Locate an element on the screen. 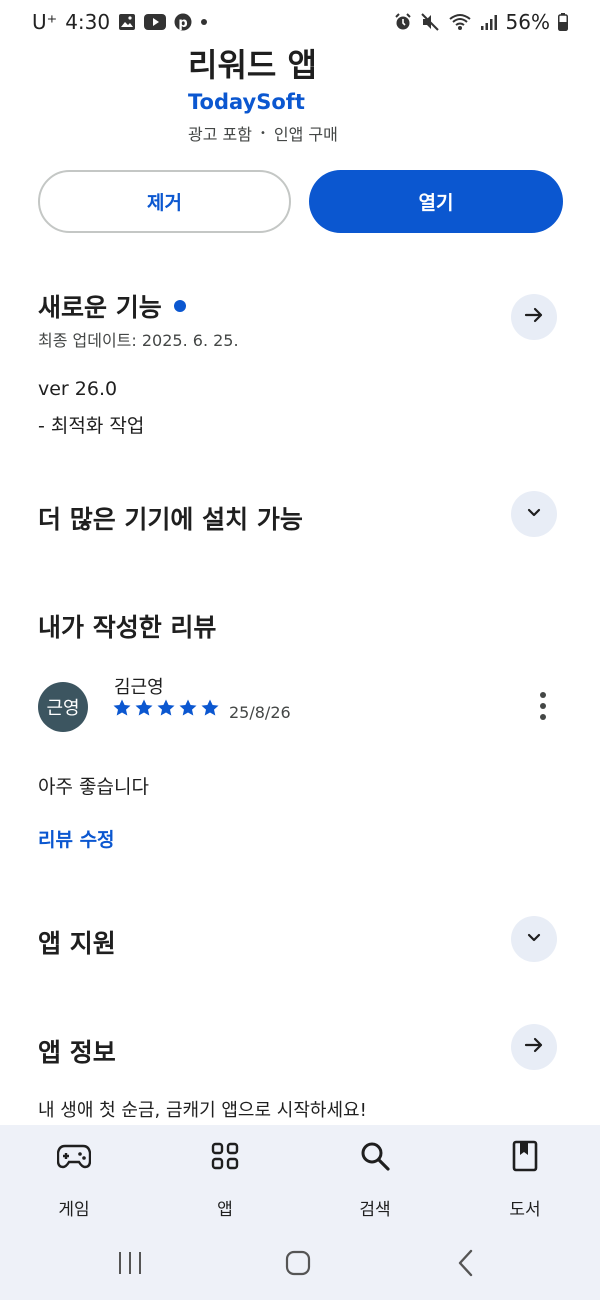 This screenshot has height=1300, width=600. pinterest-notification-icon: p is located at coordinates (183, 22).